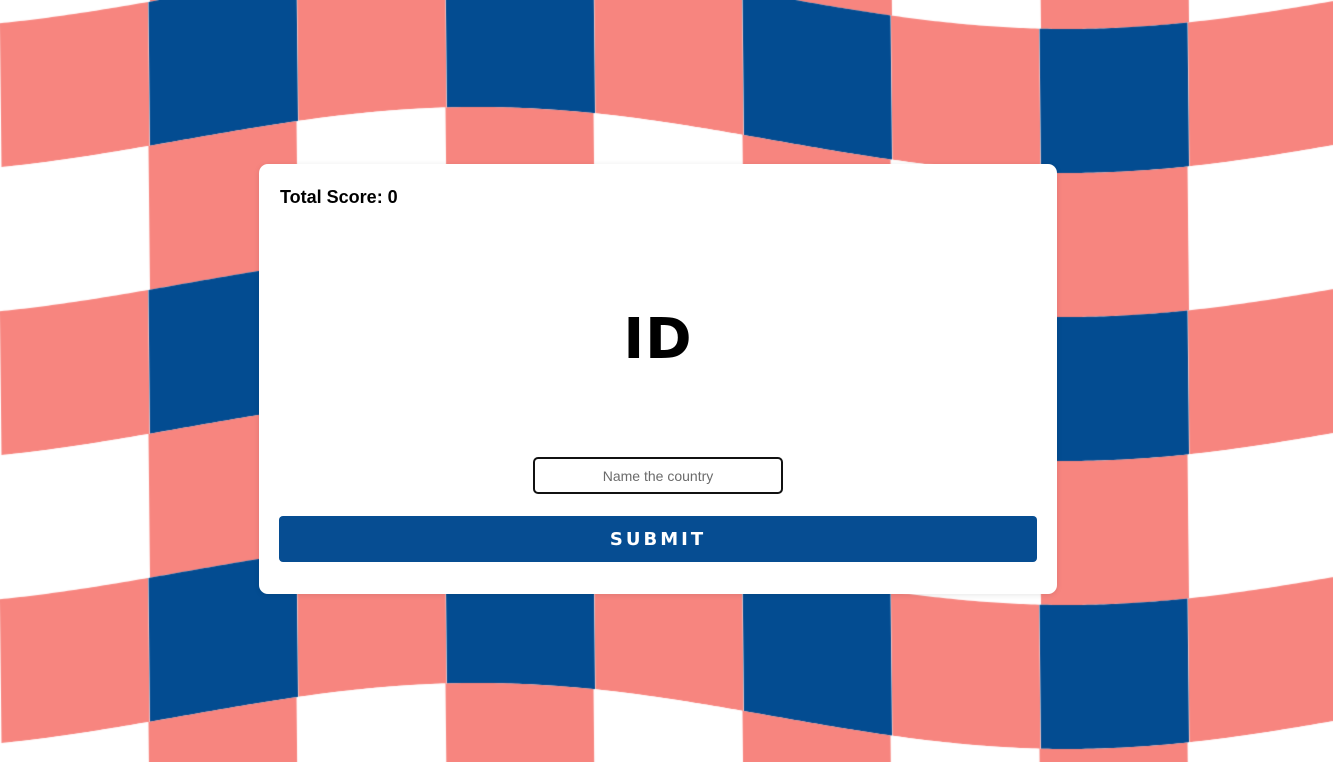 The height and width of the screenshot is (762, 1333). What do you see at coordinates (658, 339) in the screenshot?
I see `country-code: ID` at bounding box center [658, 339].